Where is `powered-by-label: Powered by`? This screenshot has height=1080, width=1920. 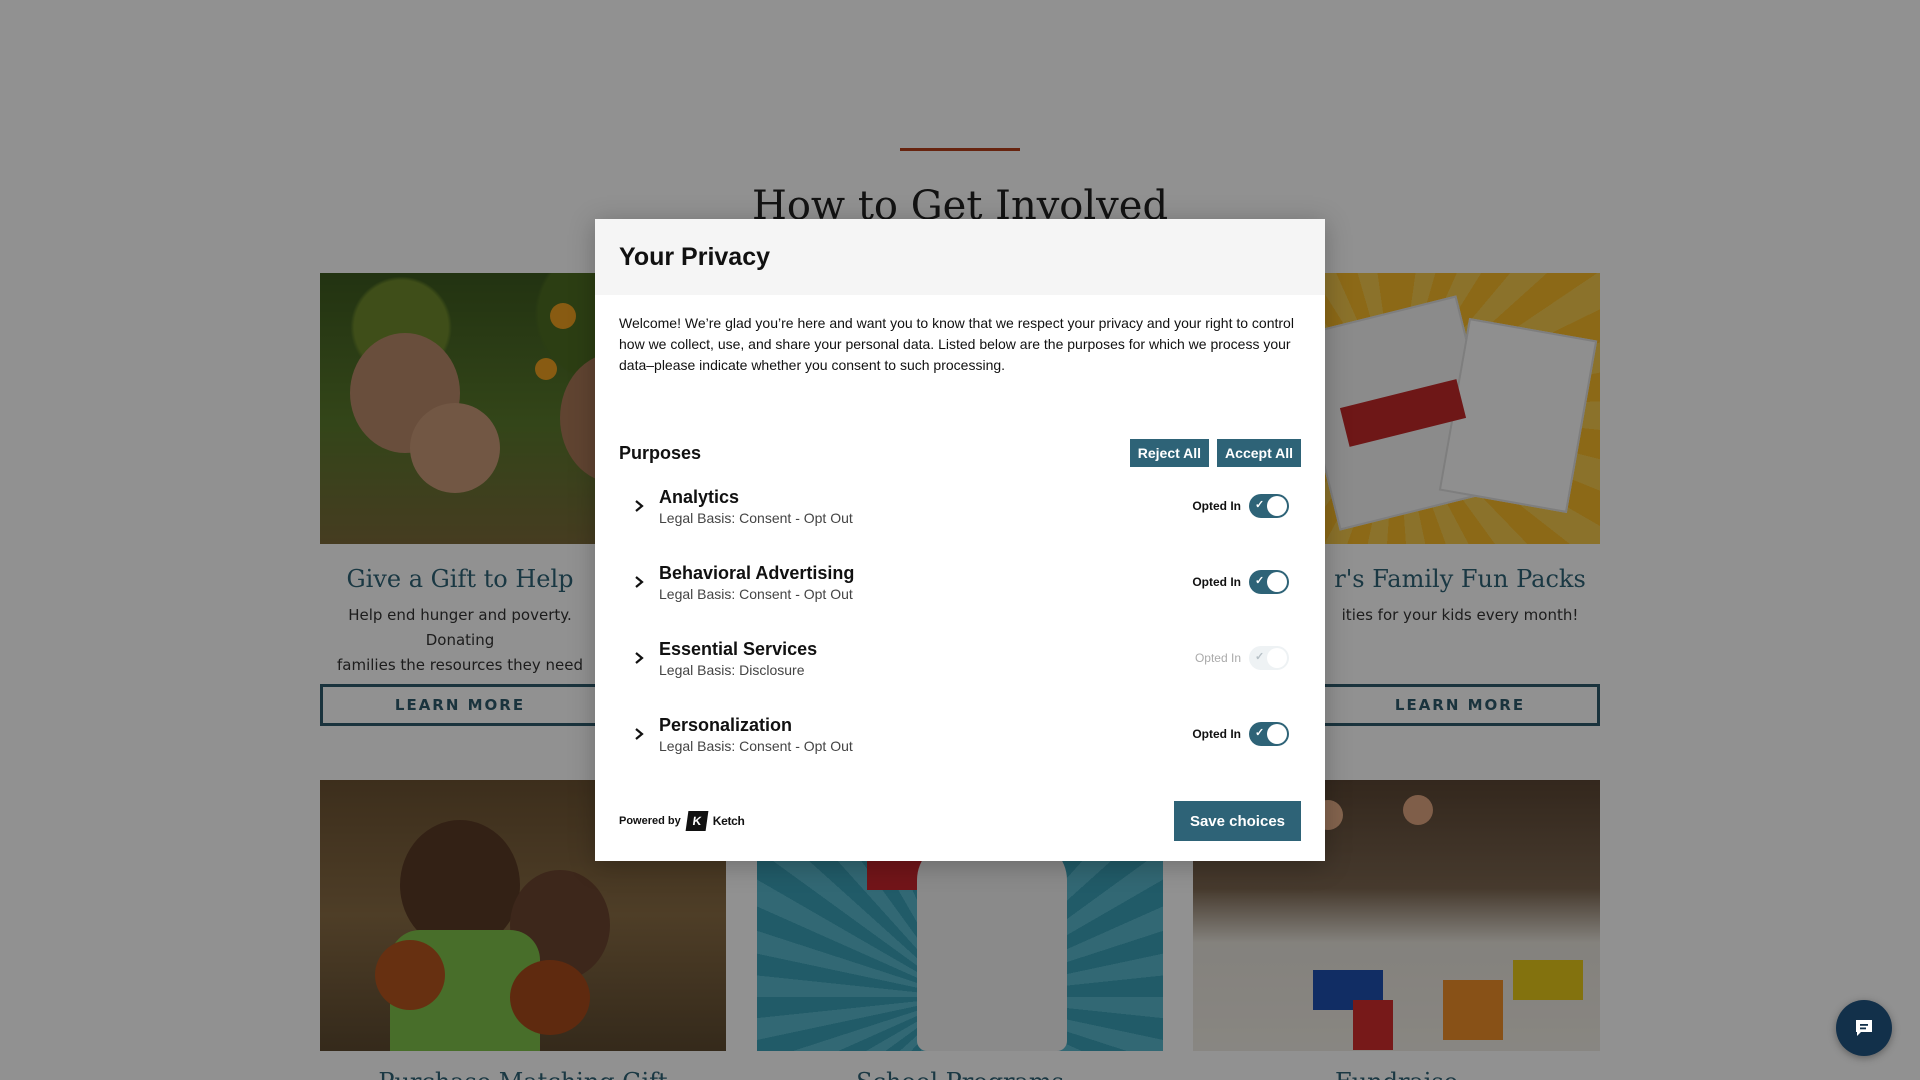 powered-by-label: Powered by is located at coordinates (650, 821).